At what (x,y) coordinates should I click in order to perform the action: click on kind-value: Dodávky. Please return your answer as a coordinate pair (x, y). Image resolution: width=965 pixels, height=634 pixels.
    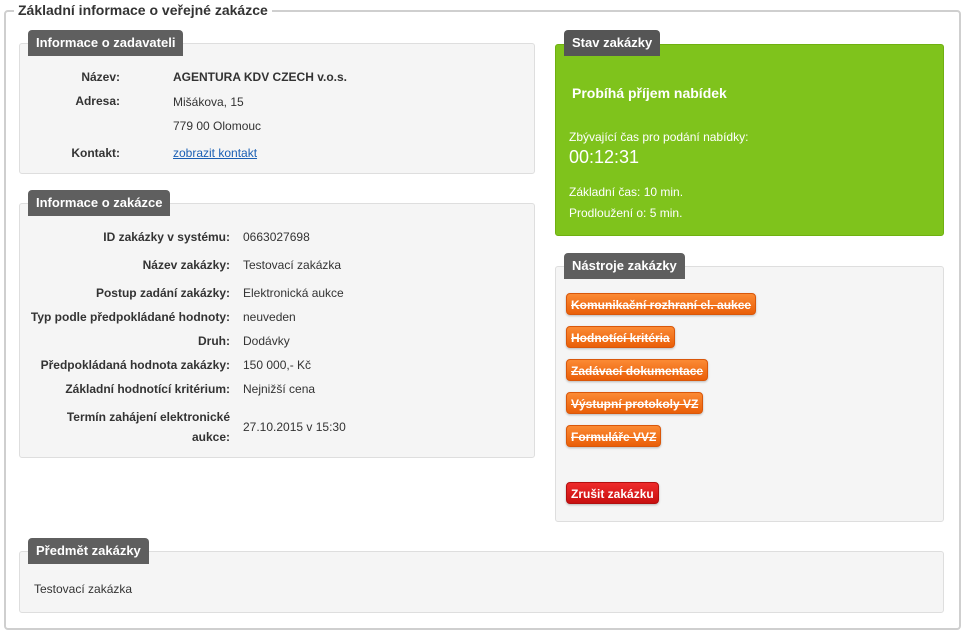
    Looking at the image, I should click on (266, 341).